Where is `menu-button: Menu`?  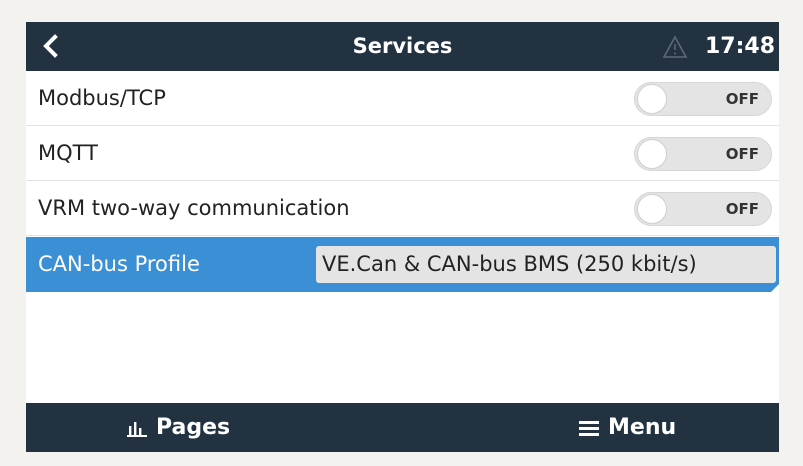
menu-button: Menu is located at coordinates (627, 427).